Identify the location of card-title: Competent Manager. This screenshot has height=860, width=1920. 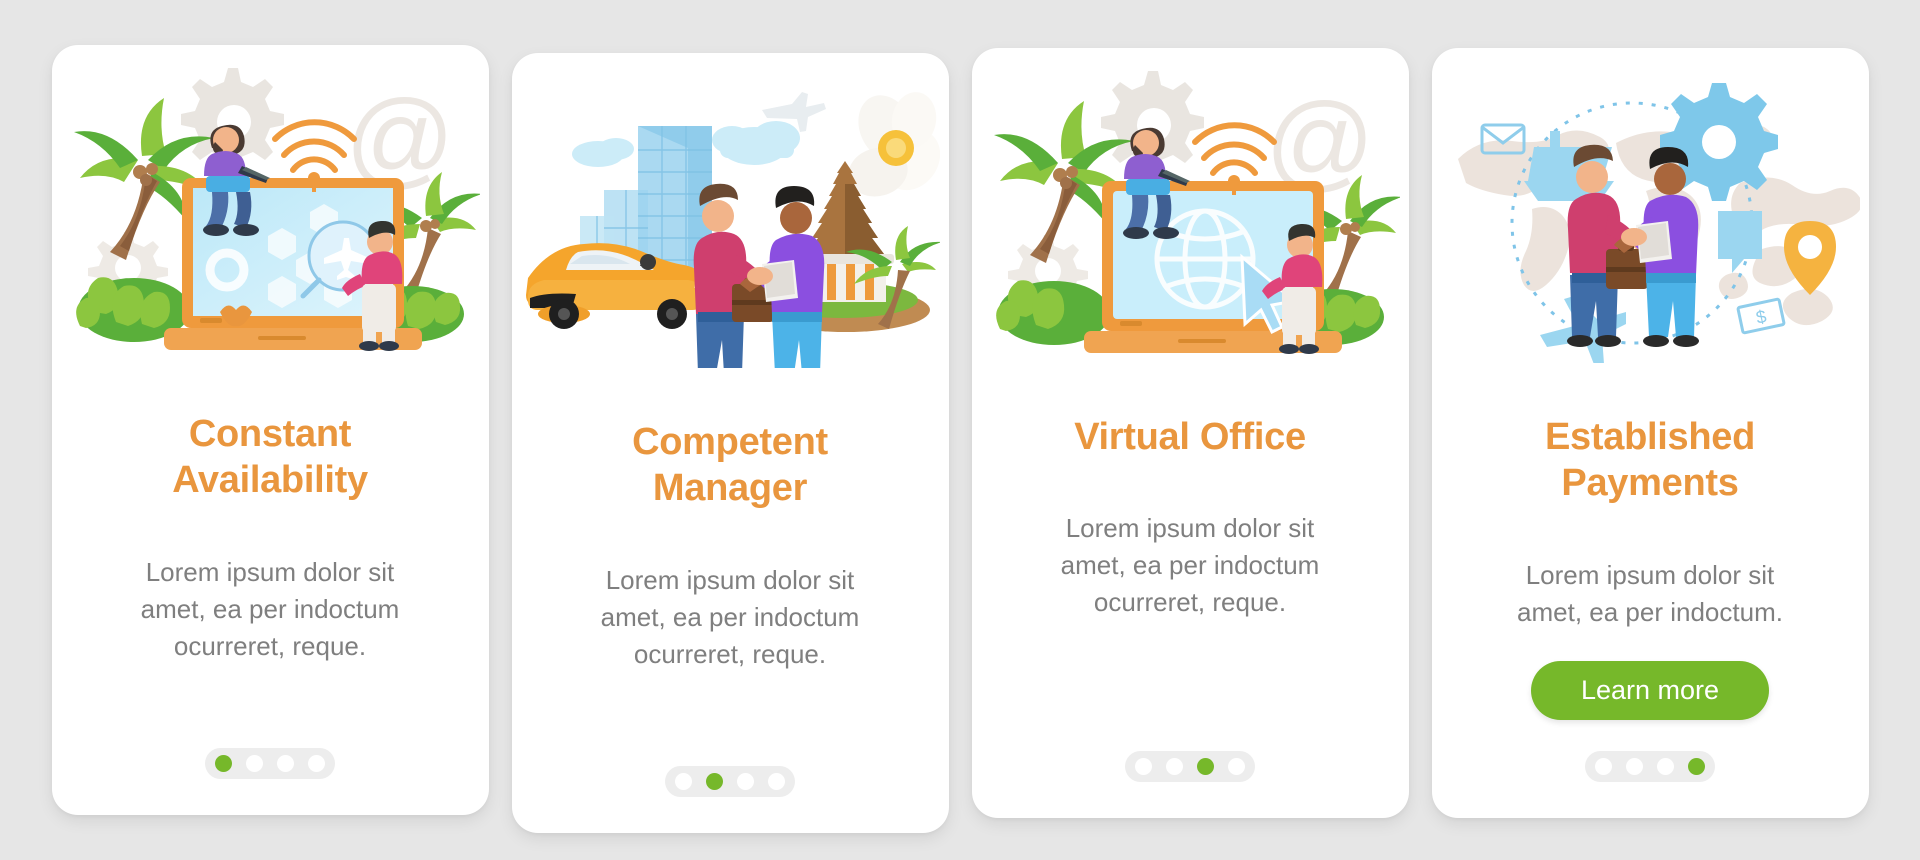
(730, 465).